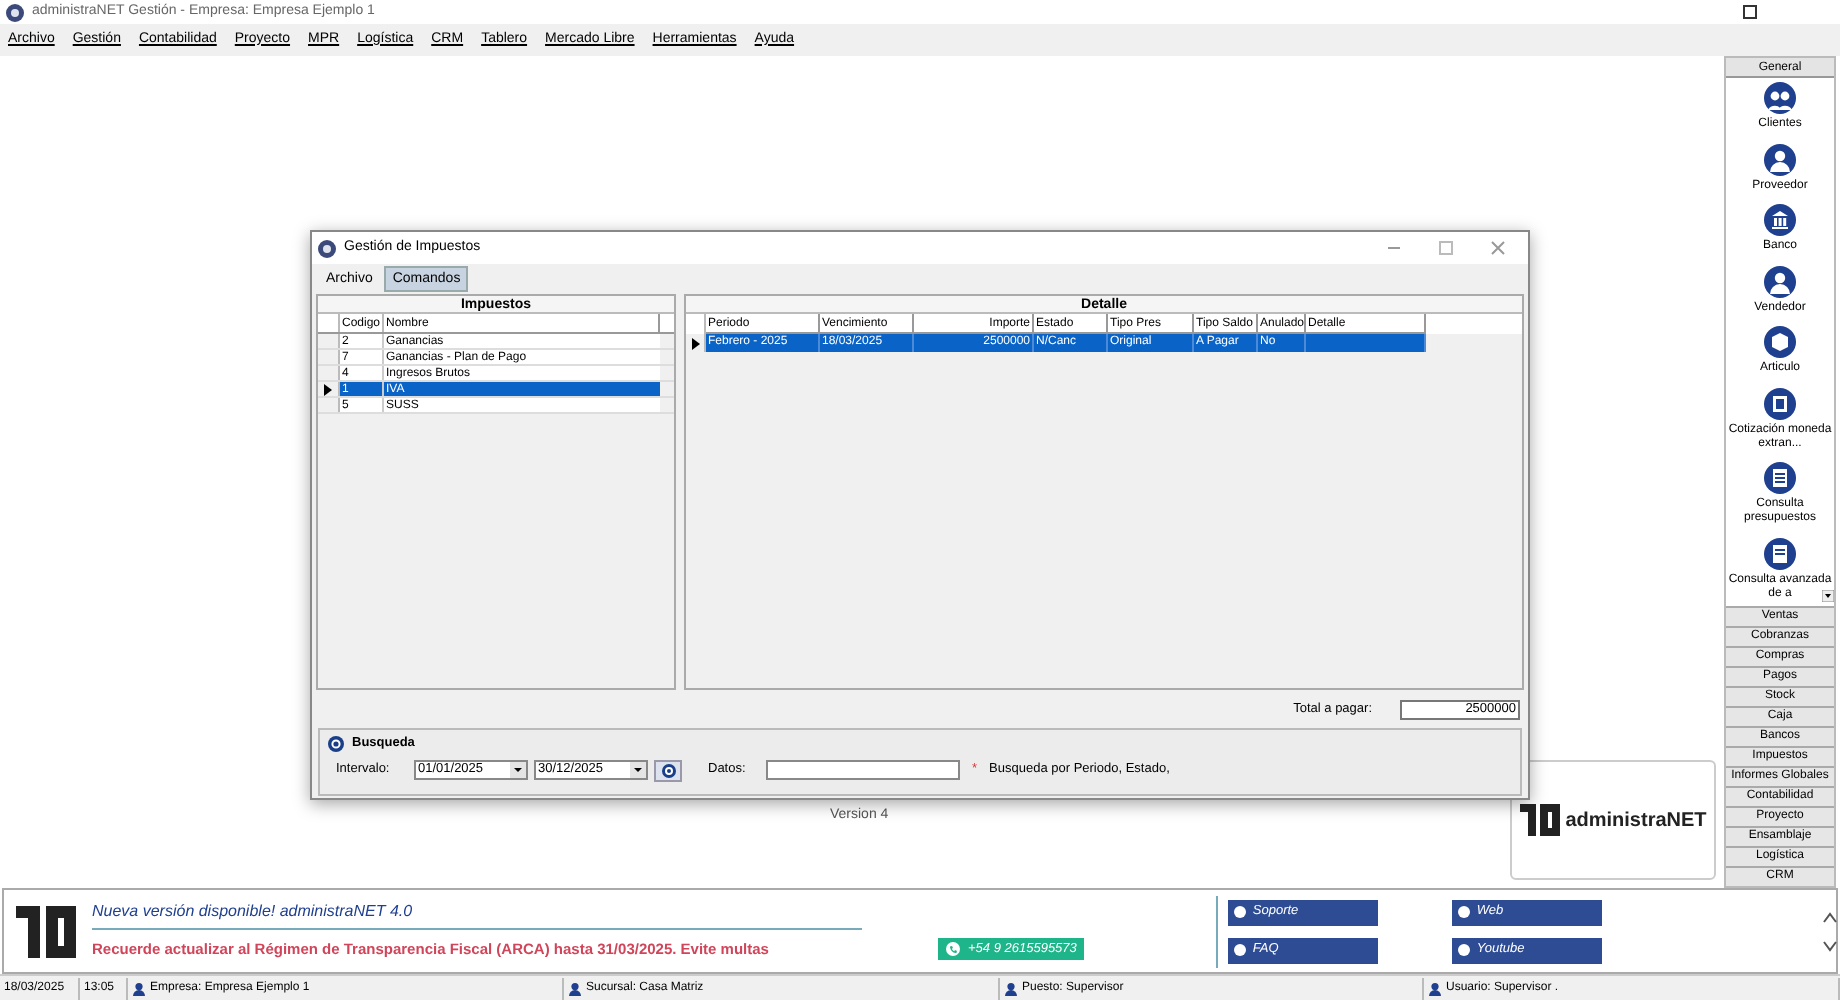 The image size is (1840, 1000). What do you see at coordinates (1780, 342) in the screenshot?
I see `cube-icon` at bounding box center [1780, 342].